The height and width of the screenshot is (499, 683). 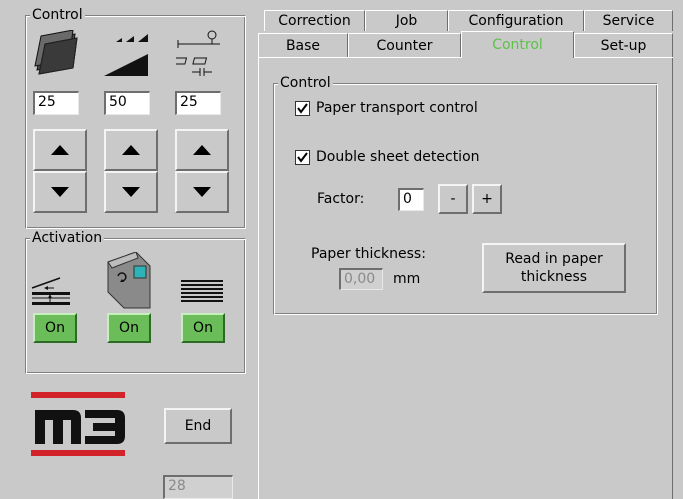 I want to click on control-3-down-button, so click(x=202, y=192).